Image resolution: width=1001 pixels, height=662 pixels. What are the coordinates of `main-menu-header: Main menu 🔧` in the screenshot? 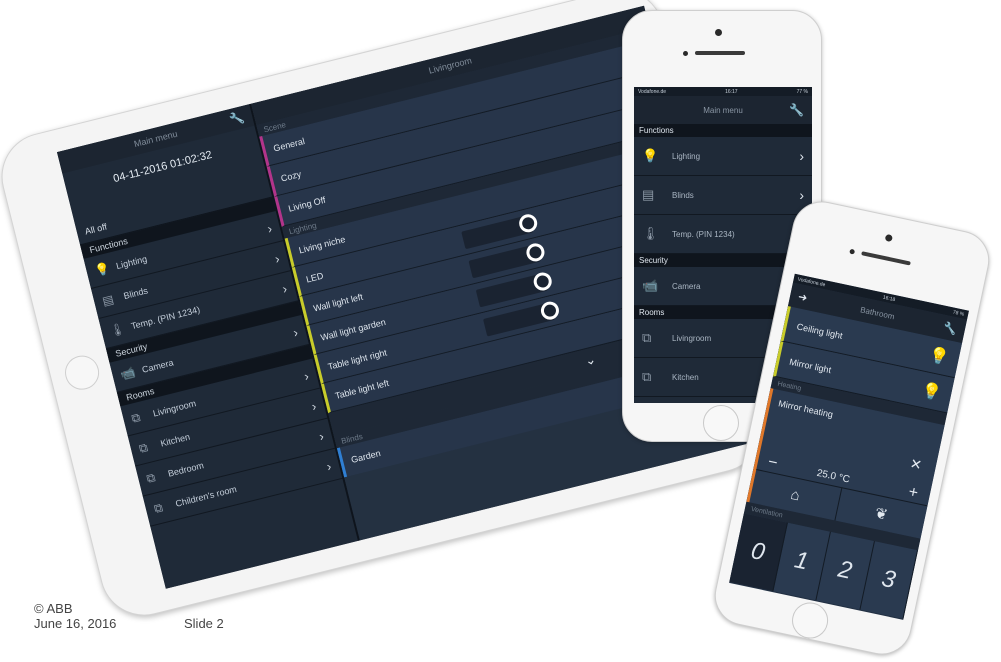 It's located at (723, 110).